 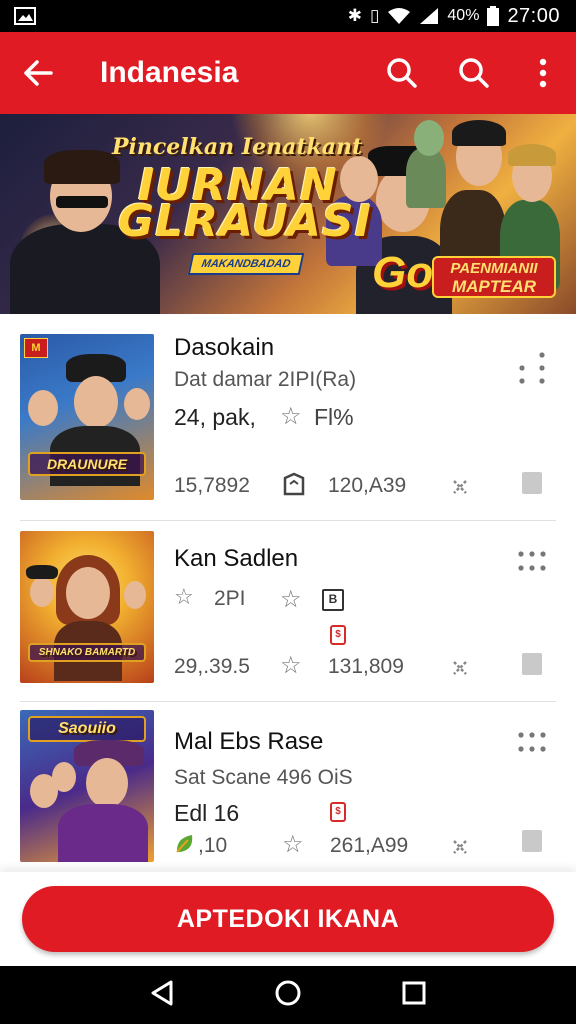 What do you see at coordinates (162, 992) in the screenshot?
I see `triangle-back-icon` at bounding box center [162, 992].